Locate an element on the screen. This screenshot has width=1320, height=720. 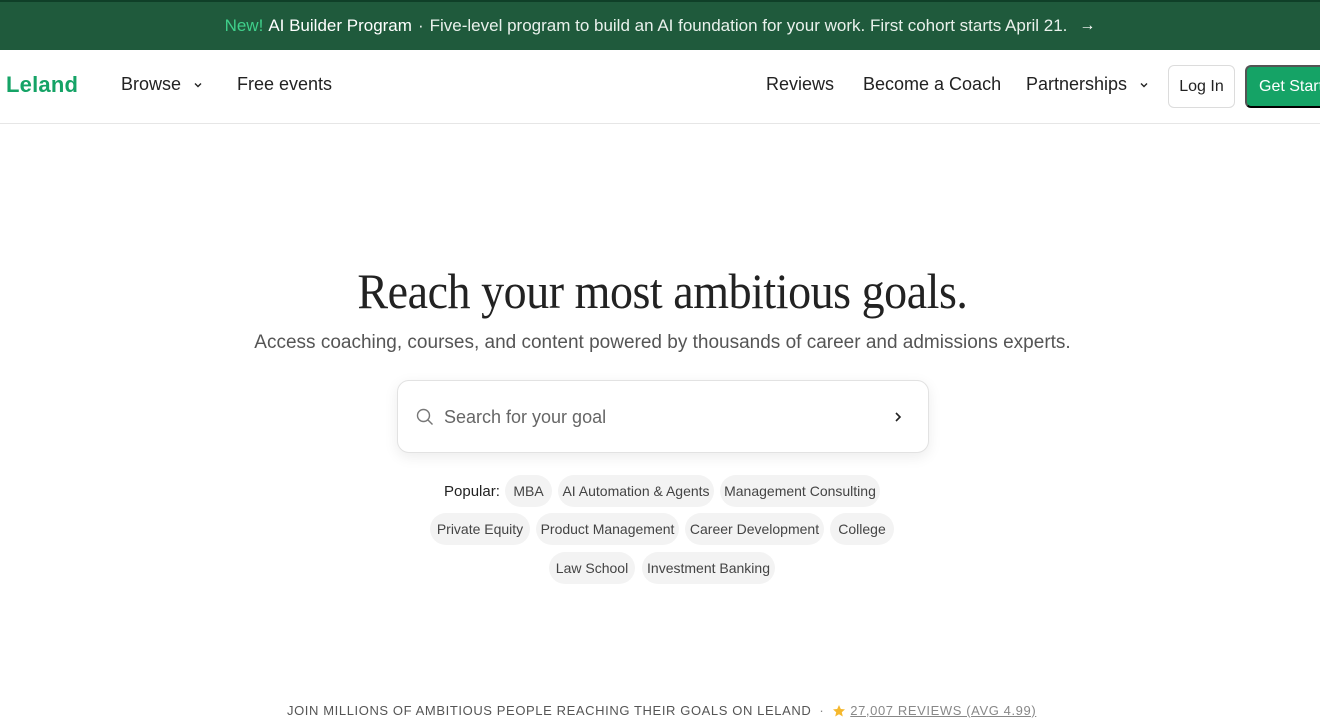
nav-become-coach-label: Become a Coach is located at coordinates (932, 84).